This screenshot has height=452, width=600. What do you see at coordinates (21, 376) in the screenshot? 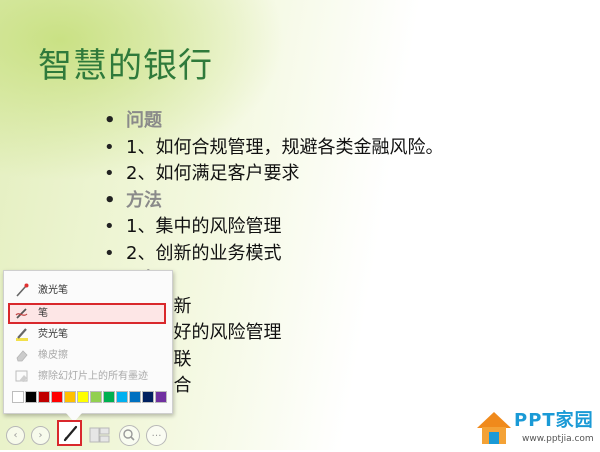
I see `erase-all-ink-icon` at bounding box center [21, 376].